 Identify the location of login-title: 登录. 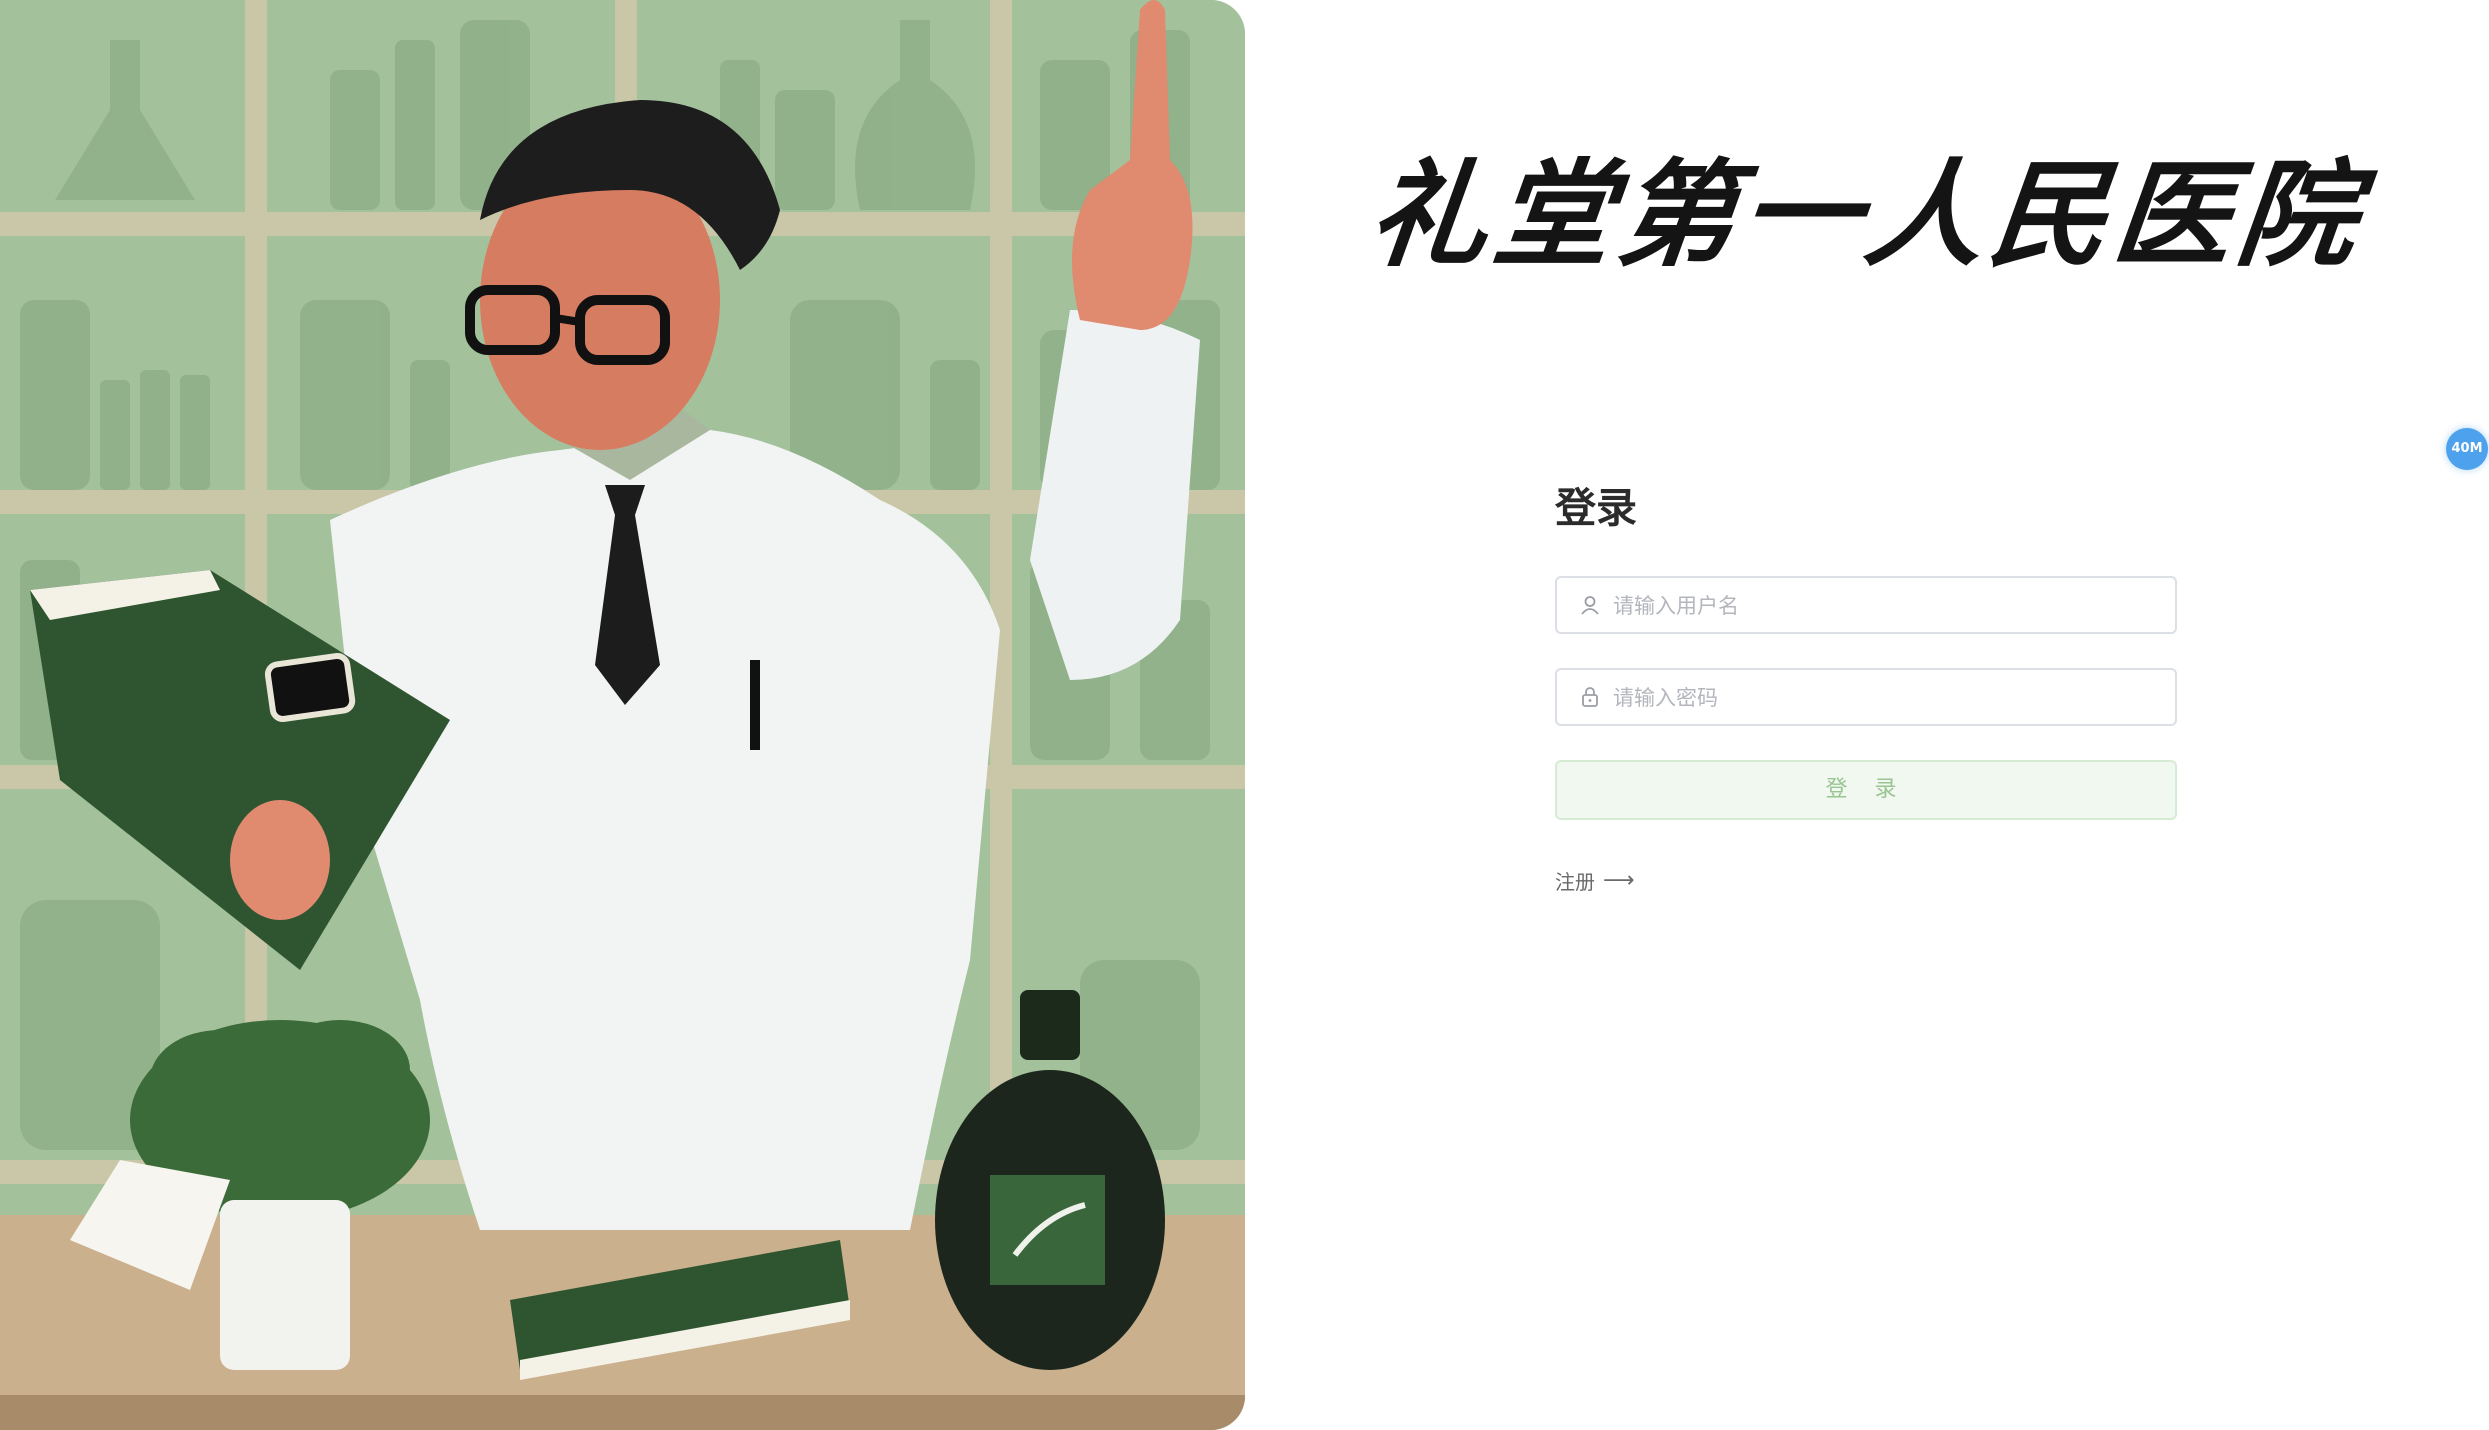
(1596, 508).